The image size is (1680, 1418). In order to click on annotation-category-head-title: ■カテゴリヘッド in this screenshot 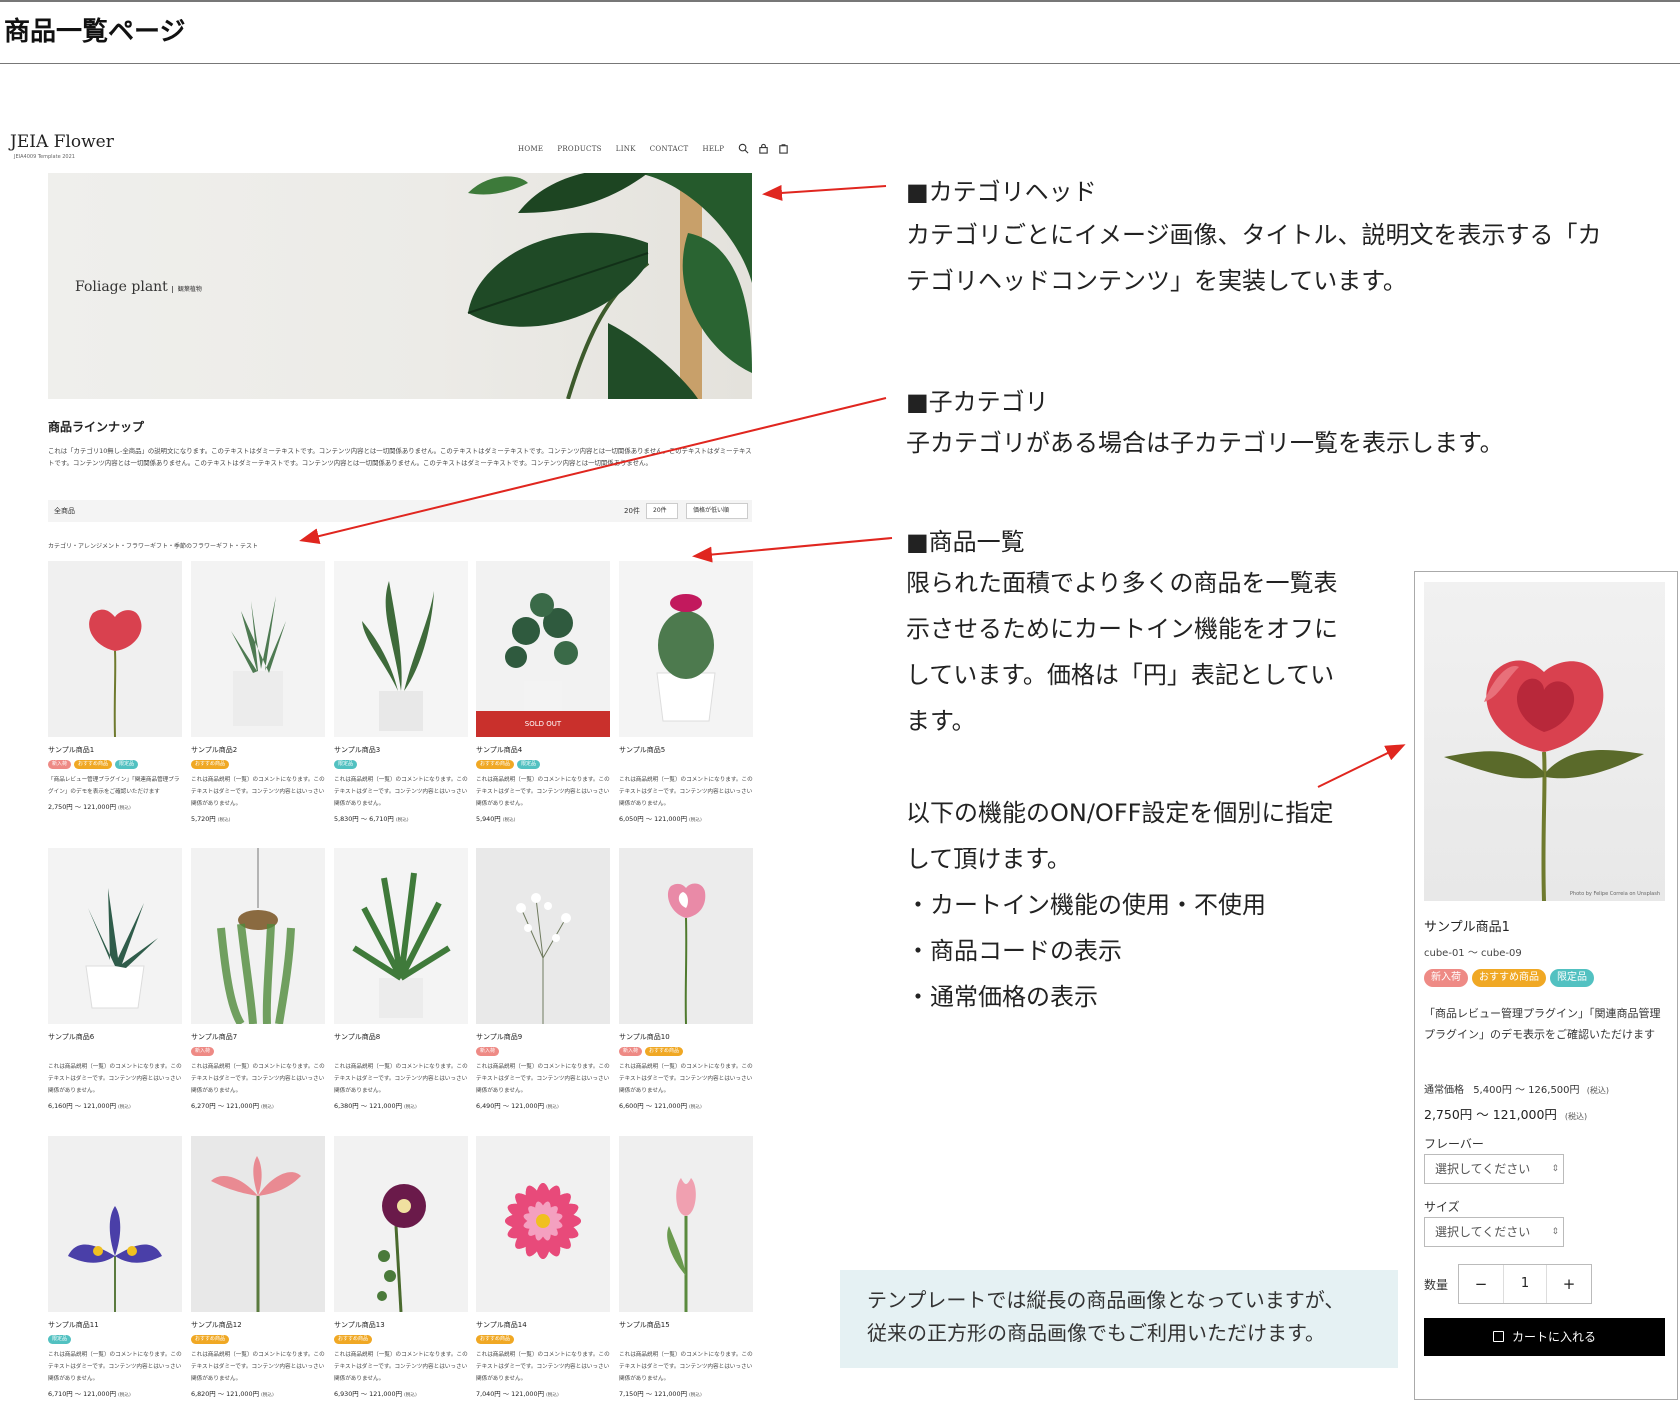, I will do `click(1001, 192)`.